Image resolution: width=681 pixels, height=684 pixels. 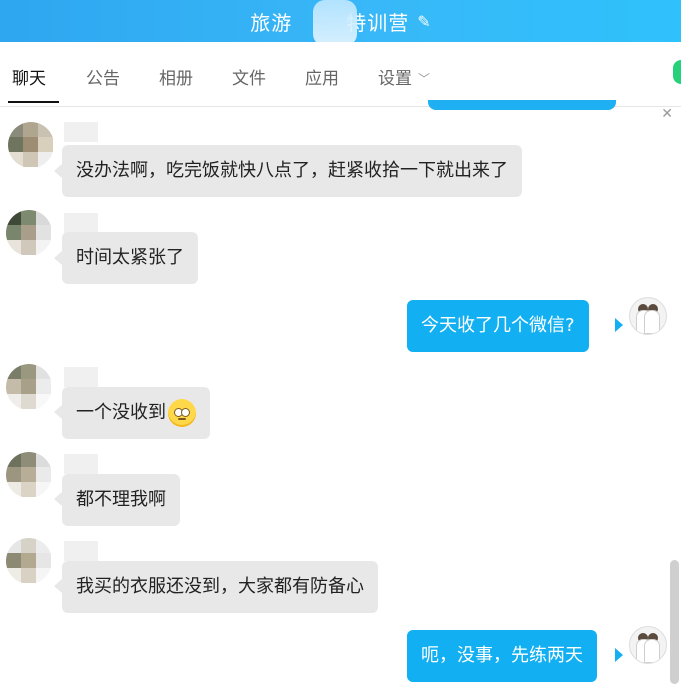 What do you see at coordinates (677, 72) in the screenshot?
I see `status-indicator-icon` at bounding box center [677, 72].